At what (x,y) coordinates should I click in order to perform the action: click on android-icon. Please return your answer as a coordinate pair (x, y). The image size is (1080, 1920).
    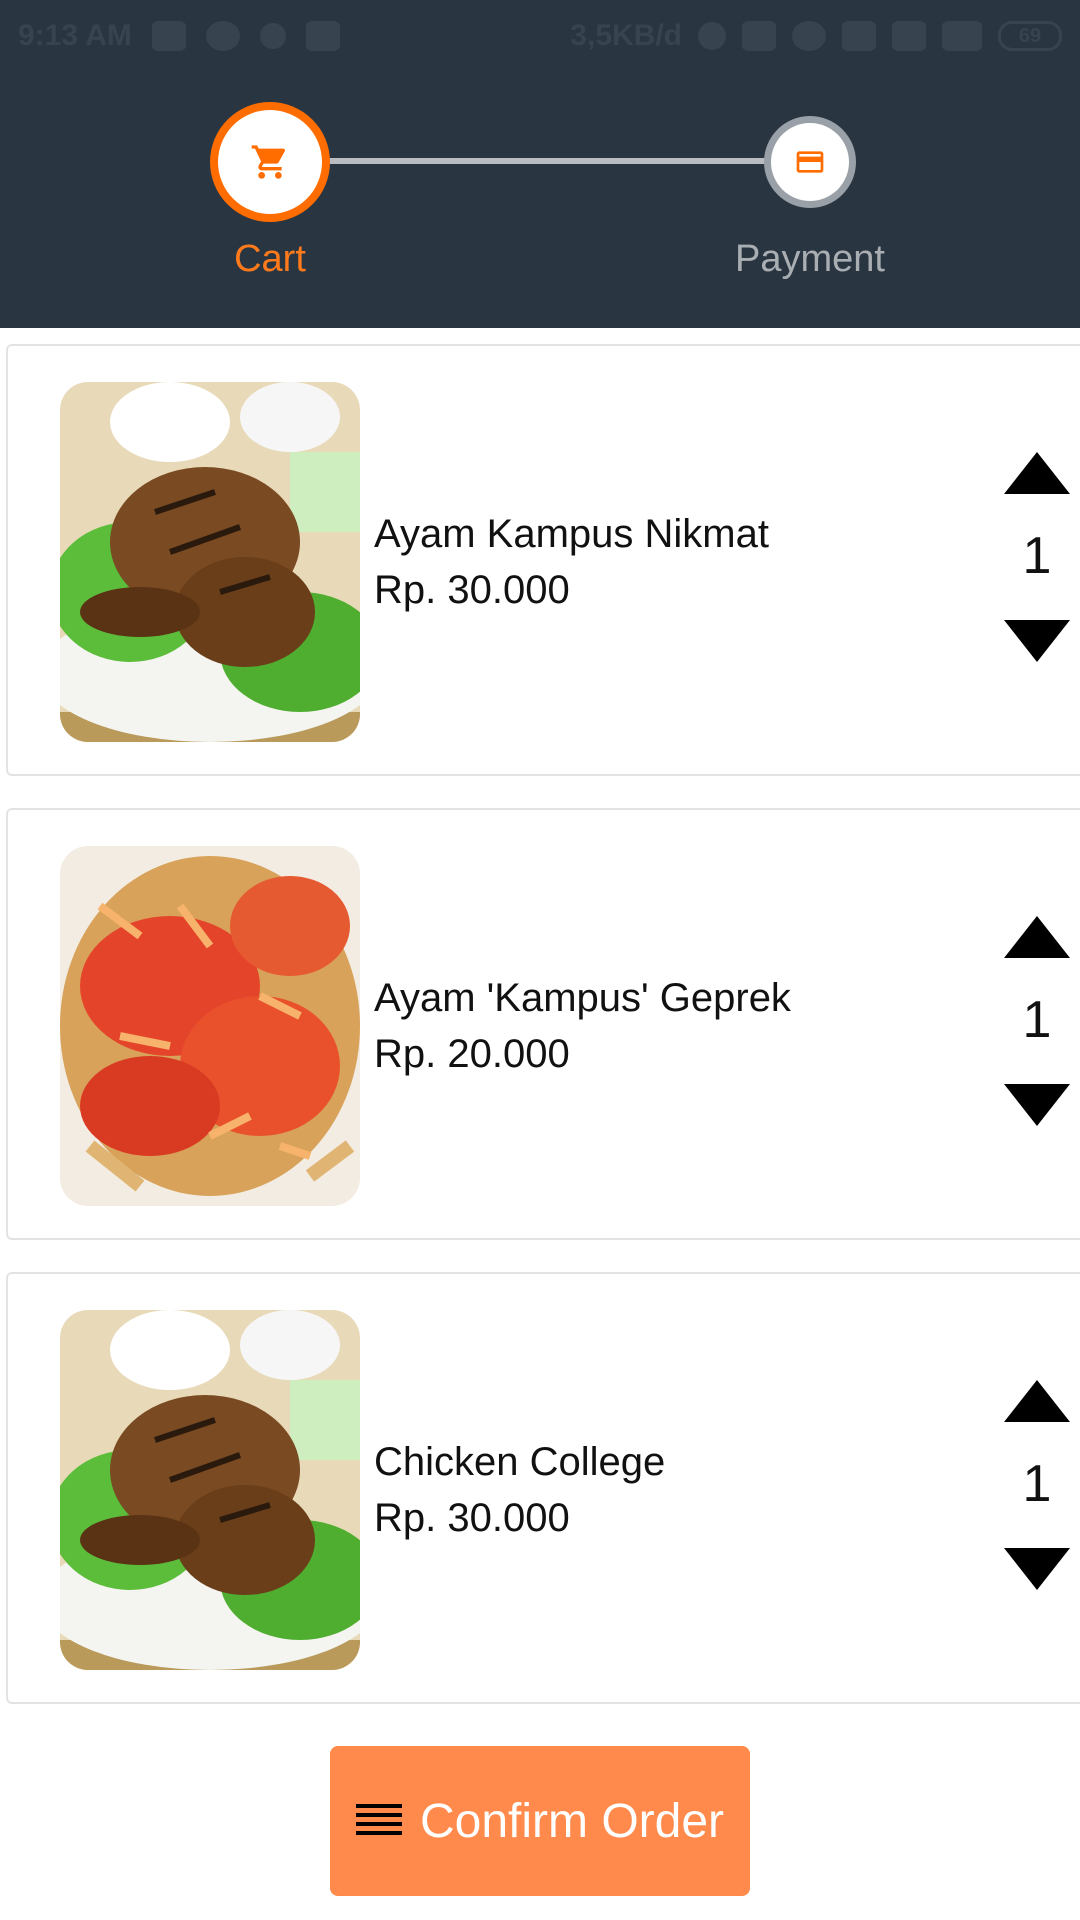
    Looking at the image, I should click on (322, 36).